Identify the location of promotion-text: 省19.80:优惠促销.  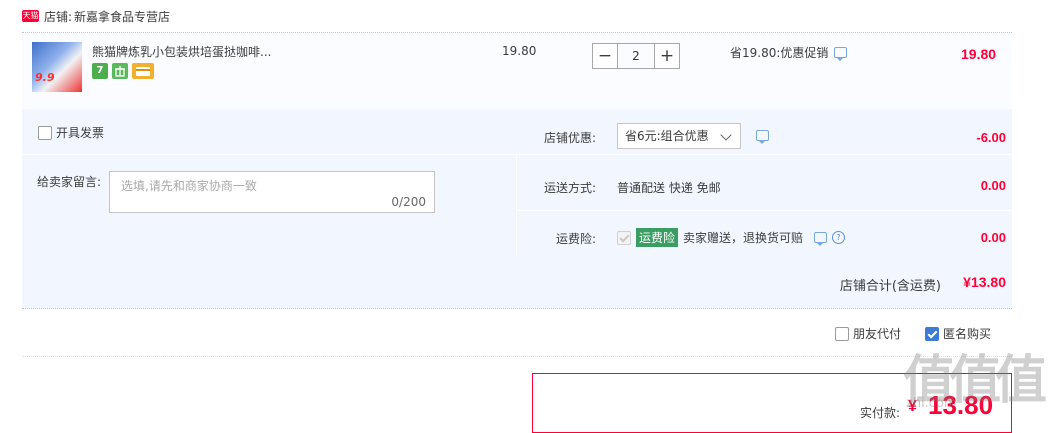
(779, 53).